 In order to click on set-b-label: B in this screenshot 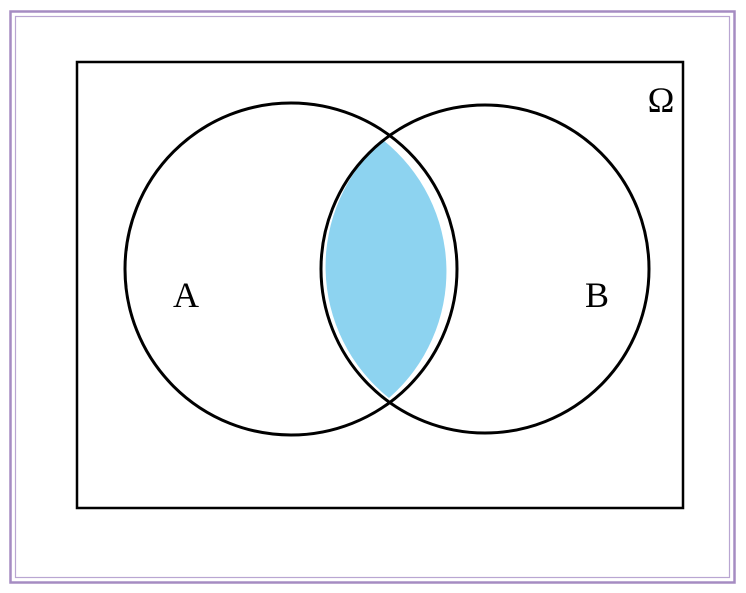, I will do `click(597, 295)`.